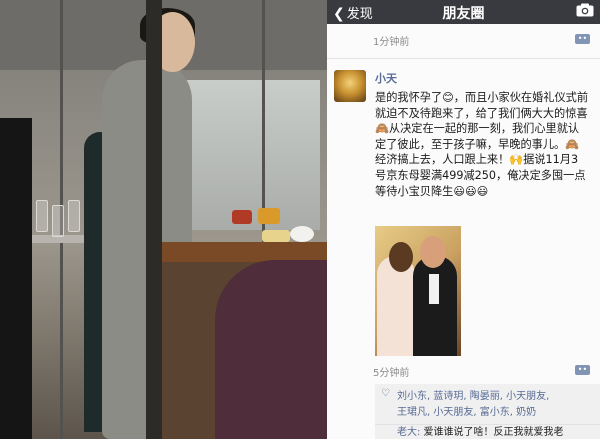 This screenshot has height=439, width=600. Describe the element at coordinates (16, 278) in the screenshot. I see `photo-man-left` at that location.